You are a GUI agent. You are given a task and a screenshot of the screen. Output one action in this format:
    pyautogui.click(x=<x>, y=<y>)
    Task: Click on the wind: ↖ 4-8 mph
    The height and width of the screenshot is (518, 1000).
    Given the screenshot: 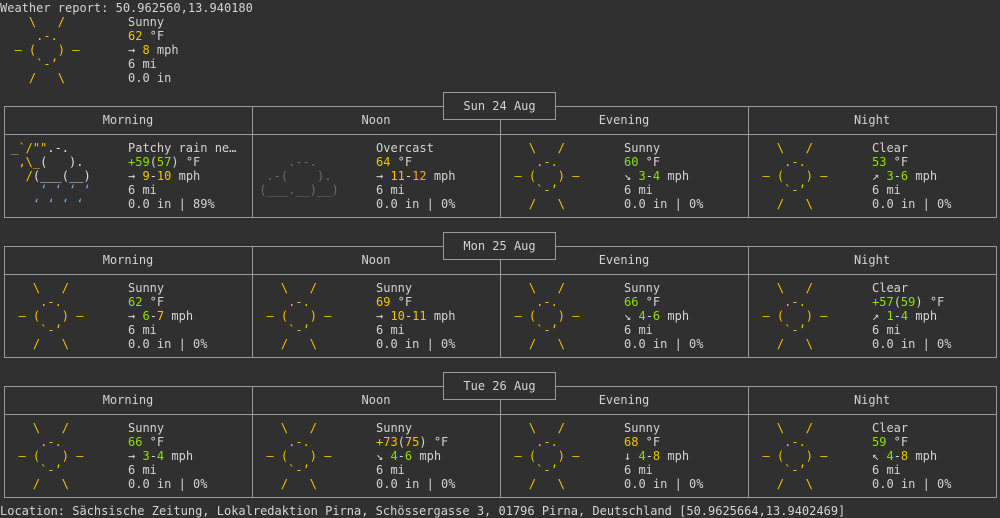 What is the action you would take?
    pyautogui.click(x=904, y=456)
    